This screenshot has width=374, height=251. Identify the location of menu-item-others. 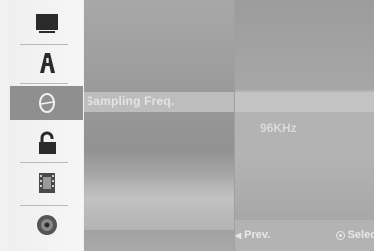
(46, 183).